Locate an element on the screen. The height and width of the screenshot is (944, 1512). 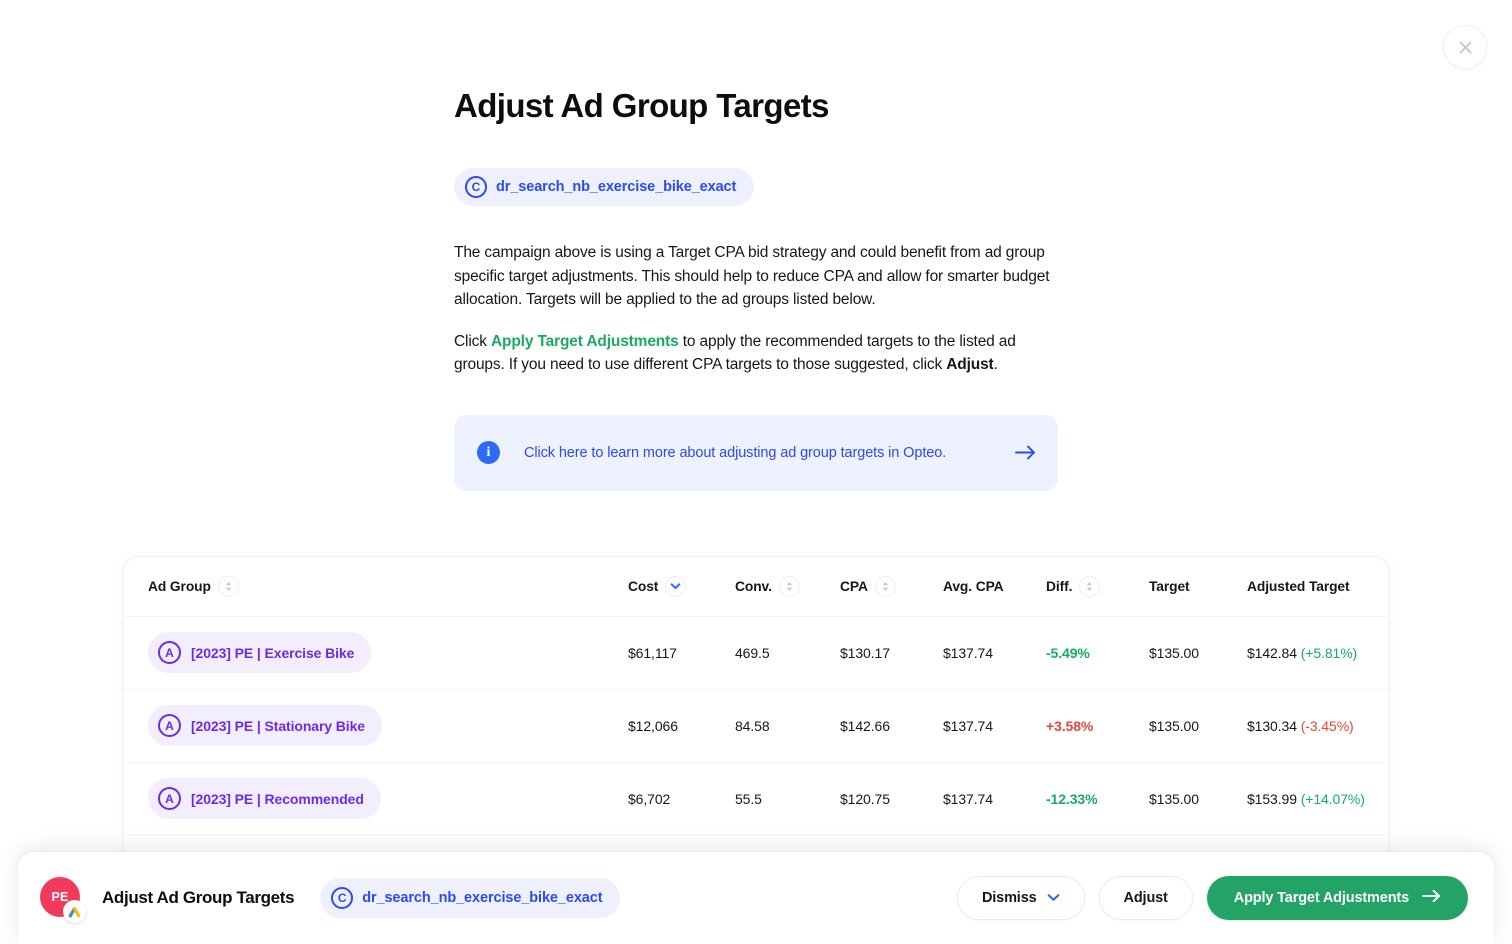
adjusted-target-delta: (+14.07%) is located at coordinates (1332, 798).